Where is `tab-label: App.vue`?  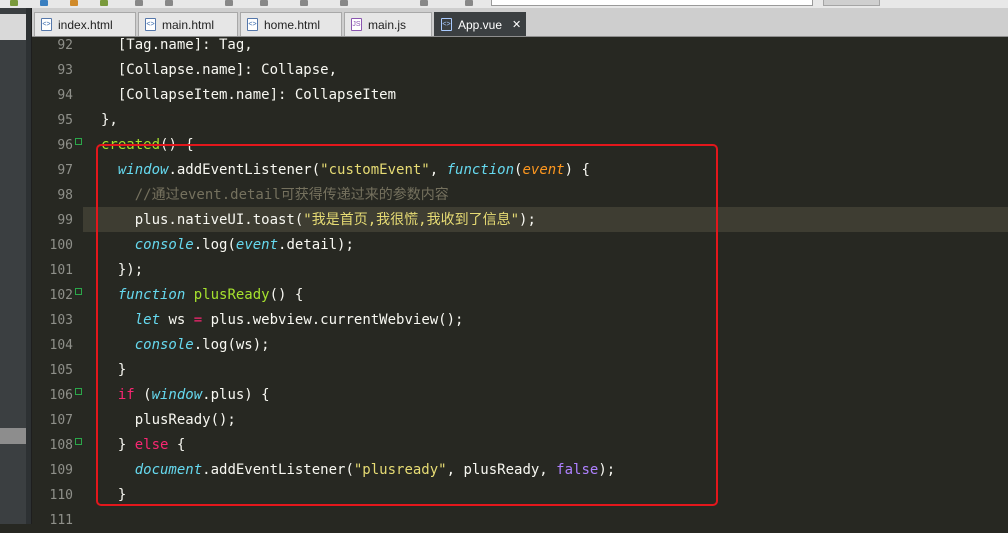
tab-label: App.vue is located at coordinates (480, 24).